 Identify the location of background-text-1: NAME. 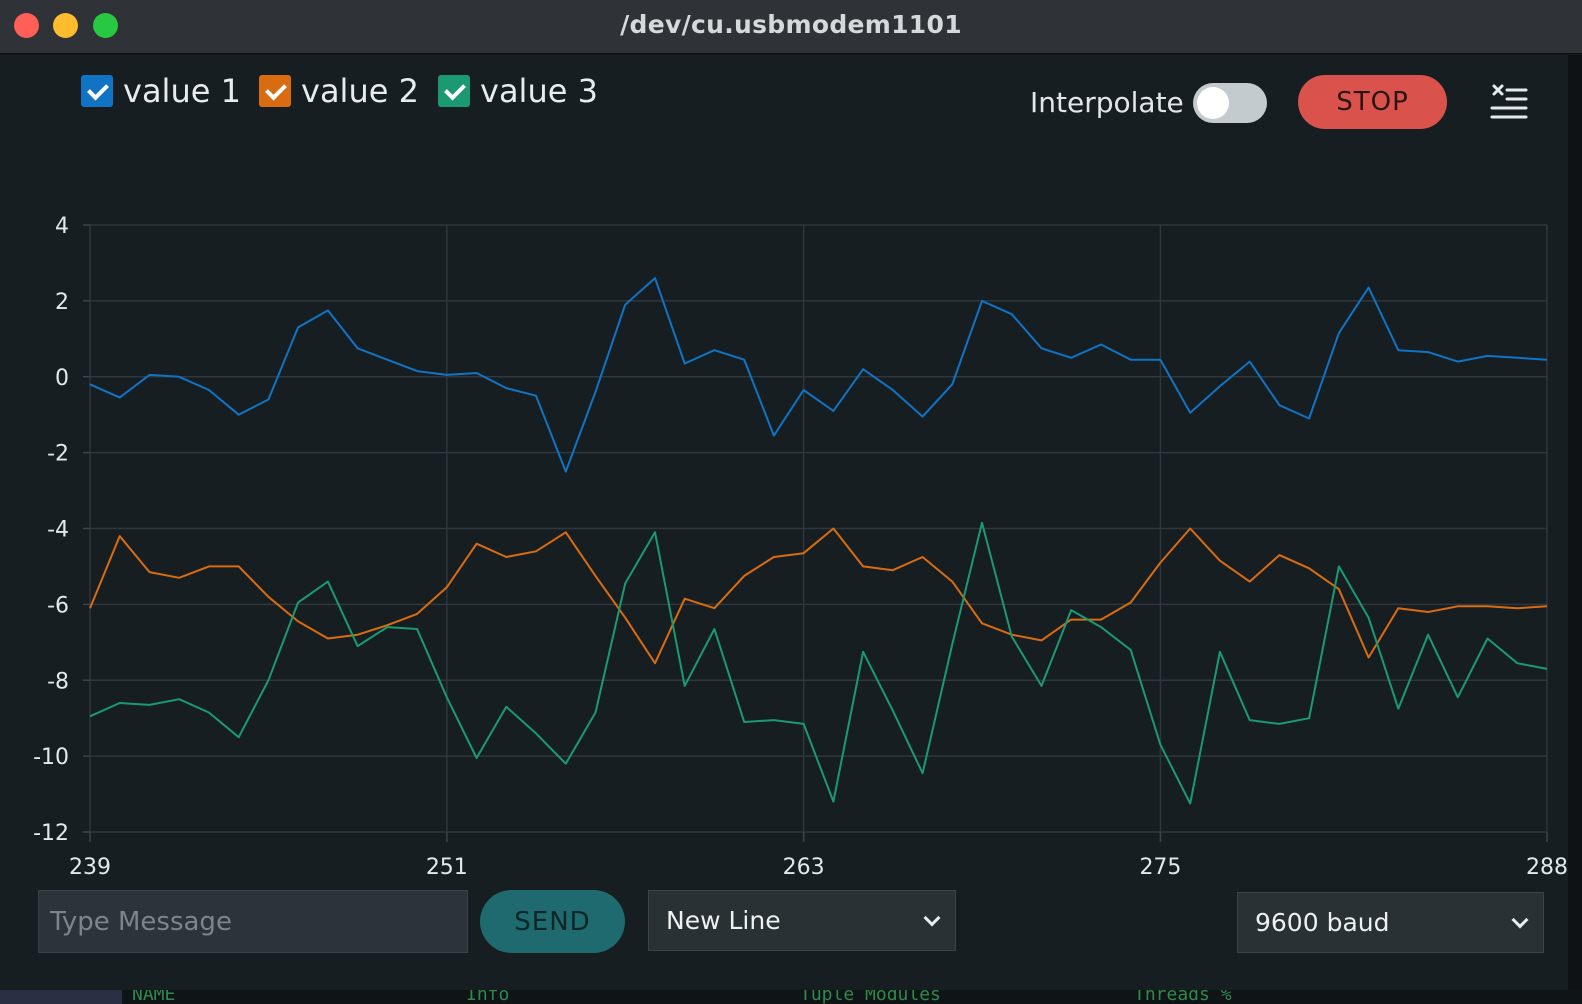
(154, 997).